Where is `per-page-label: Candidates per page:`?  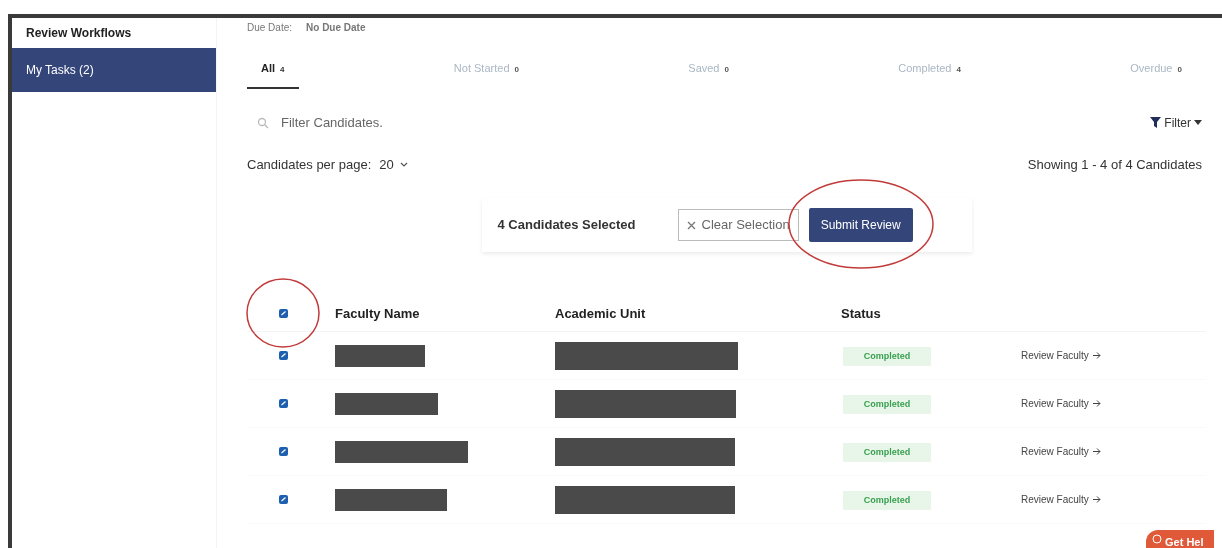 per-page-label: Candidates per page: is located at coordinates (309, 164).